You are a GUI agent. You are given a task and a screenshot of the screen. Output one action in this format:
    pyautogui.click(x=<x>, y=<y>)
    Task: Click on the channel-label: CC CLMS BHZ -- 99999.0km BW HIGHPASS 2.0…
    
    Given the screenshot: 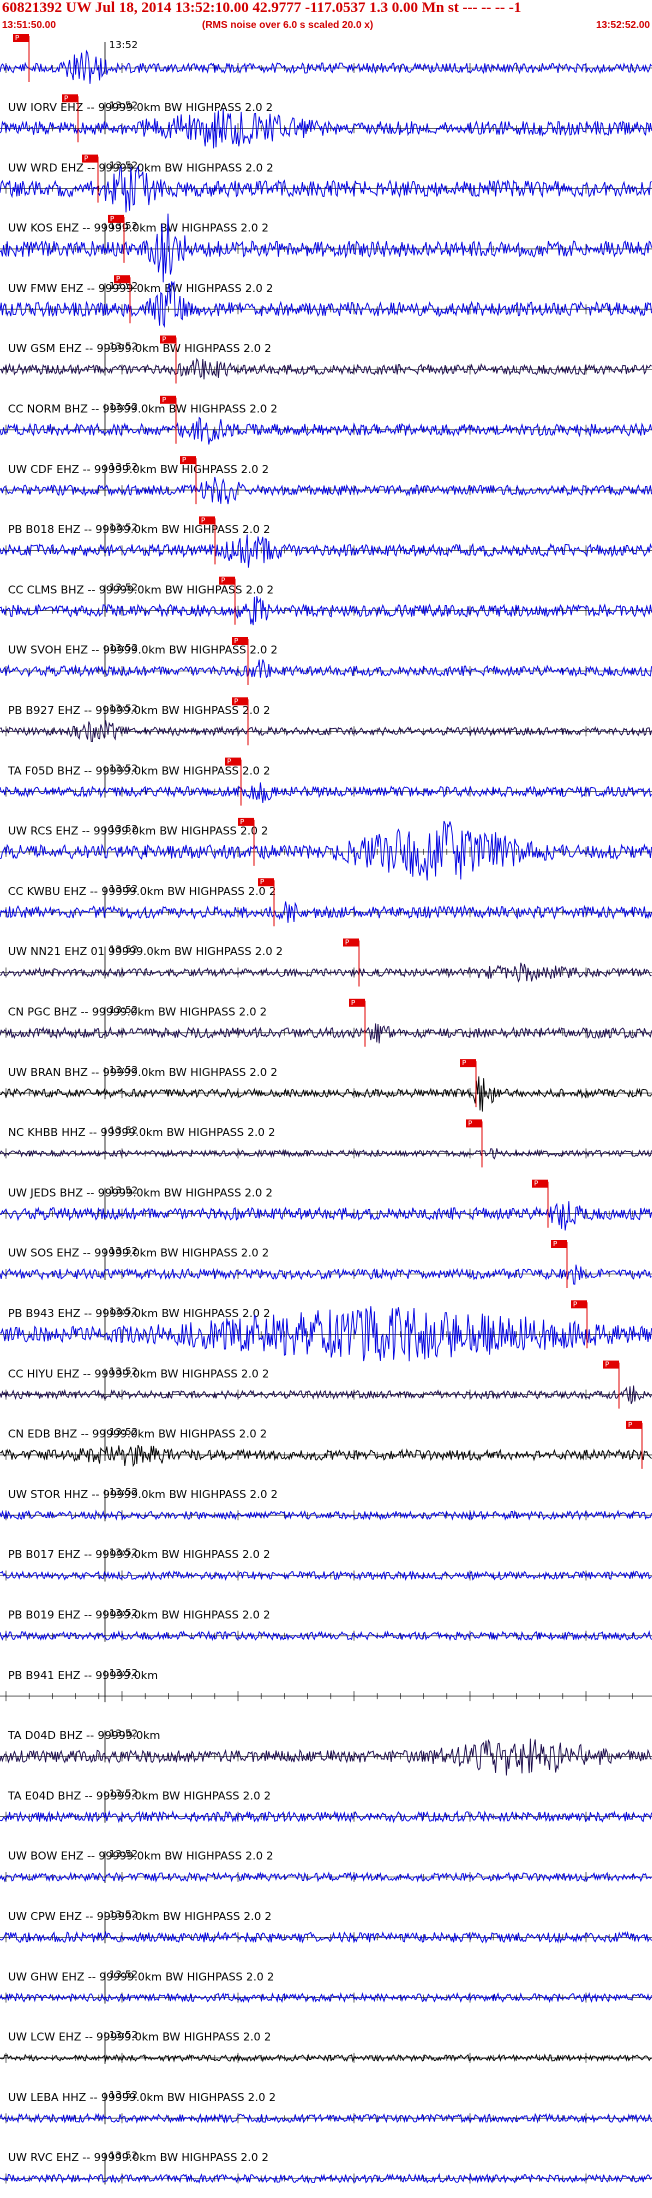 What is the action you would take?
    pyautogui.click(x=141, y=589)
    